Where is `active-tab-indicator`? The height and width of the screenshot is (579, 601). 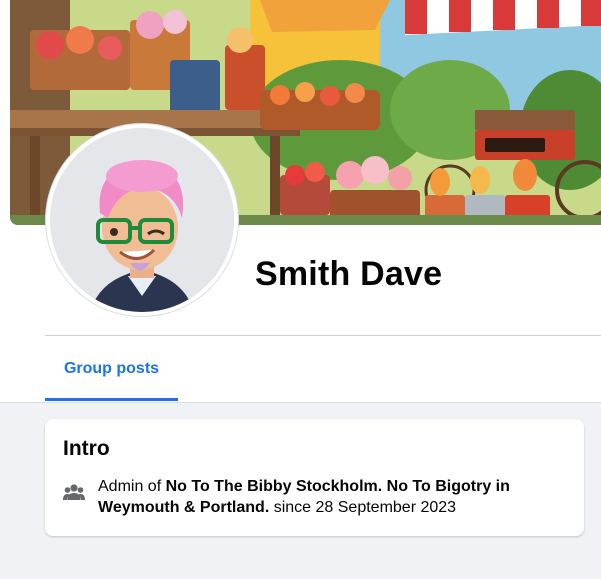 active-tab-indicator is located at coordinates (111, 399).